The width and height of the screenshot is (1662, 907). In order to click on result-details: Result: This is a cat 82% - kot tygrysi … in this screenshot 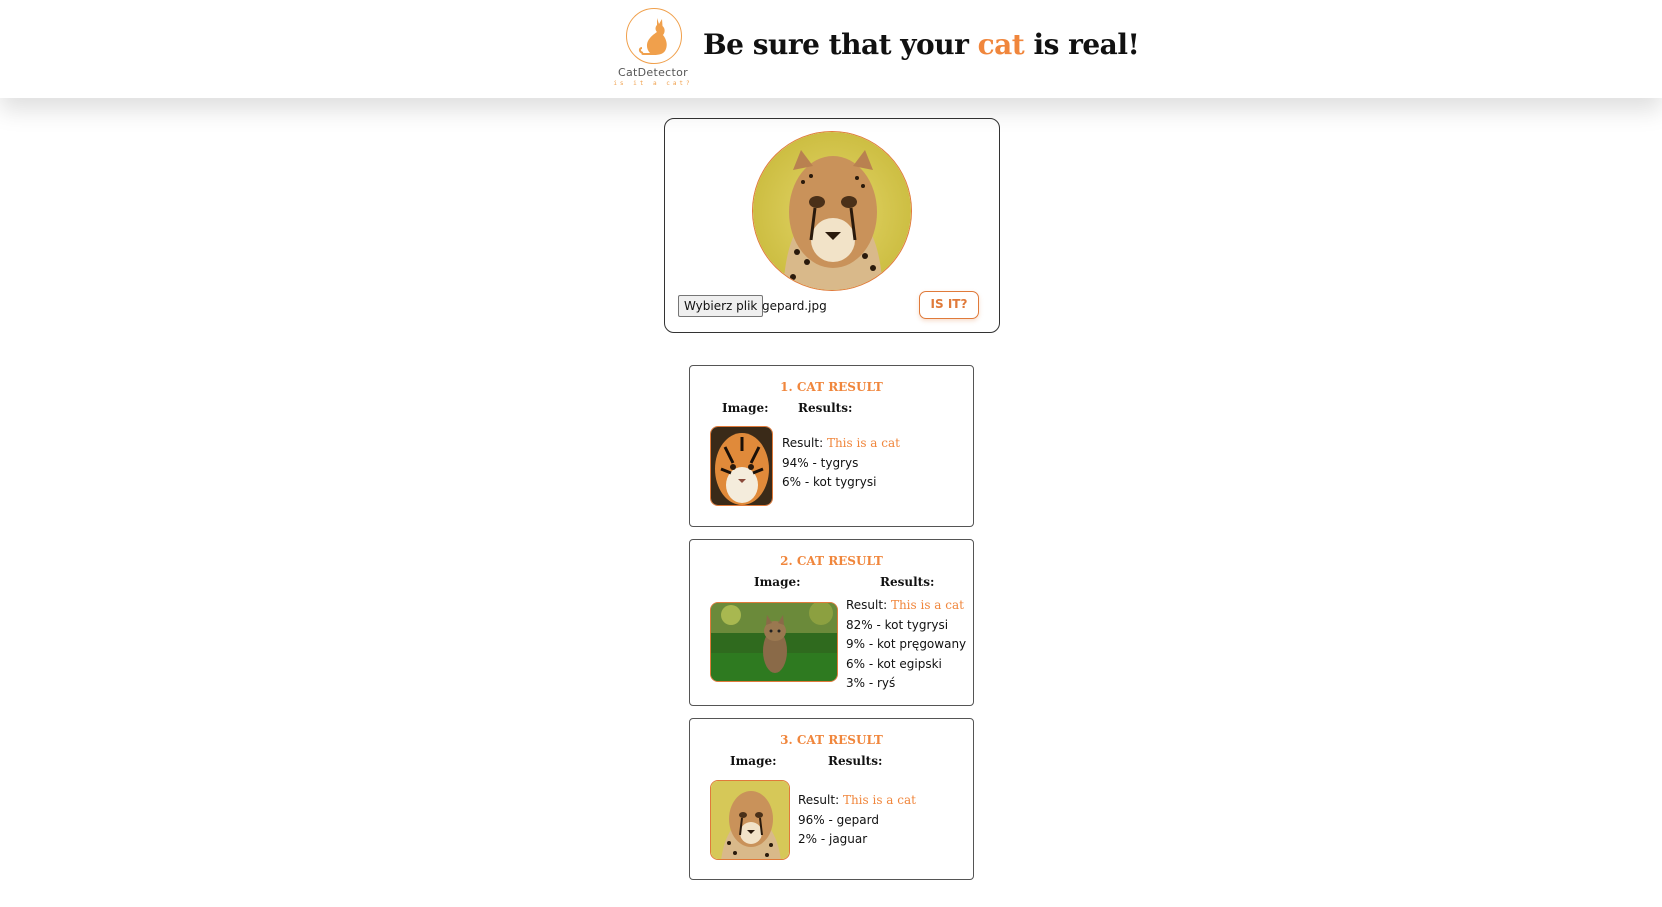, I will do `click(906, 645)`.